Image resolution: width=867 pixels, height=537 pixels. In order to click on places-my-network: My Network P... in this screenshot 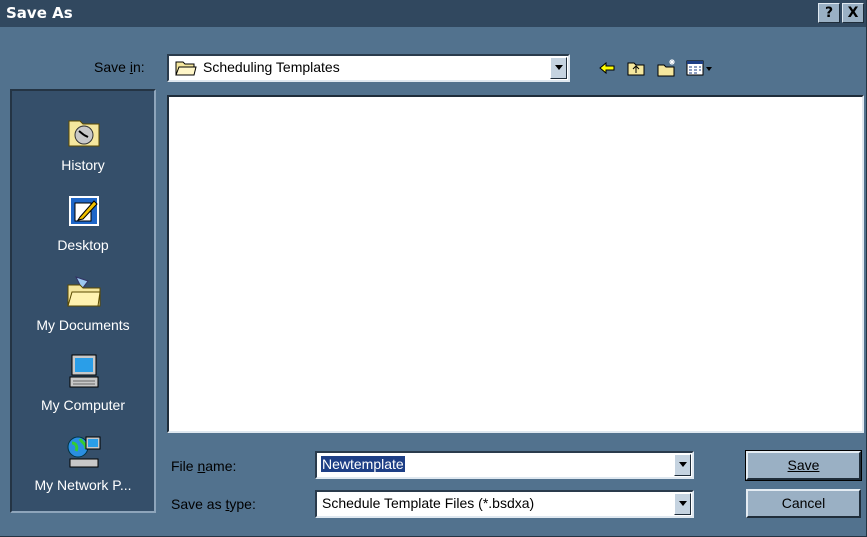, I will do `click(83, 469)`.